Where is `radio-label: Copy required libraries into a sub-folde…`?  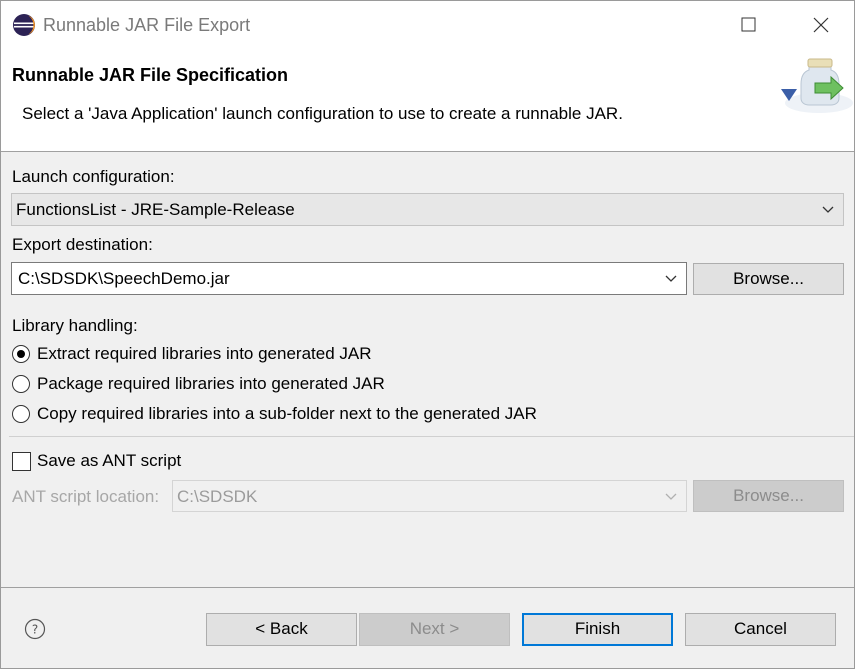
radio-label: Copy required libraries into a sub-folde… is located at coordinates (287, 413).